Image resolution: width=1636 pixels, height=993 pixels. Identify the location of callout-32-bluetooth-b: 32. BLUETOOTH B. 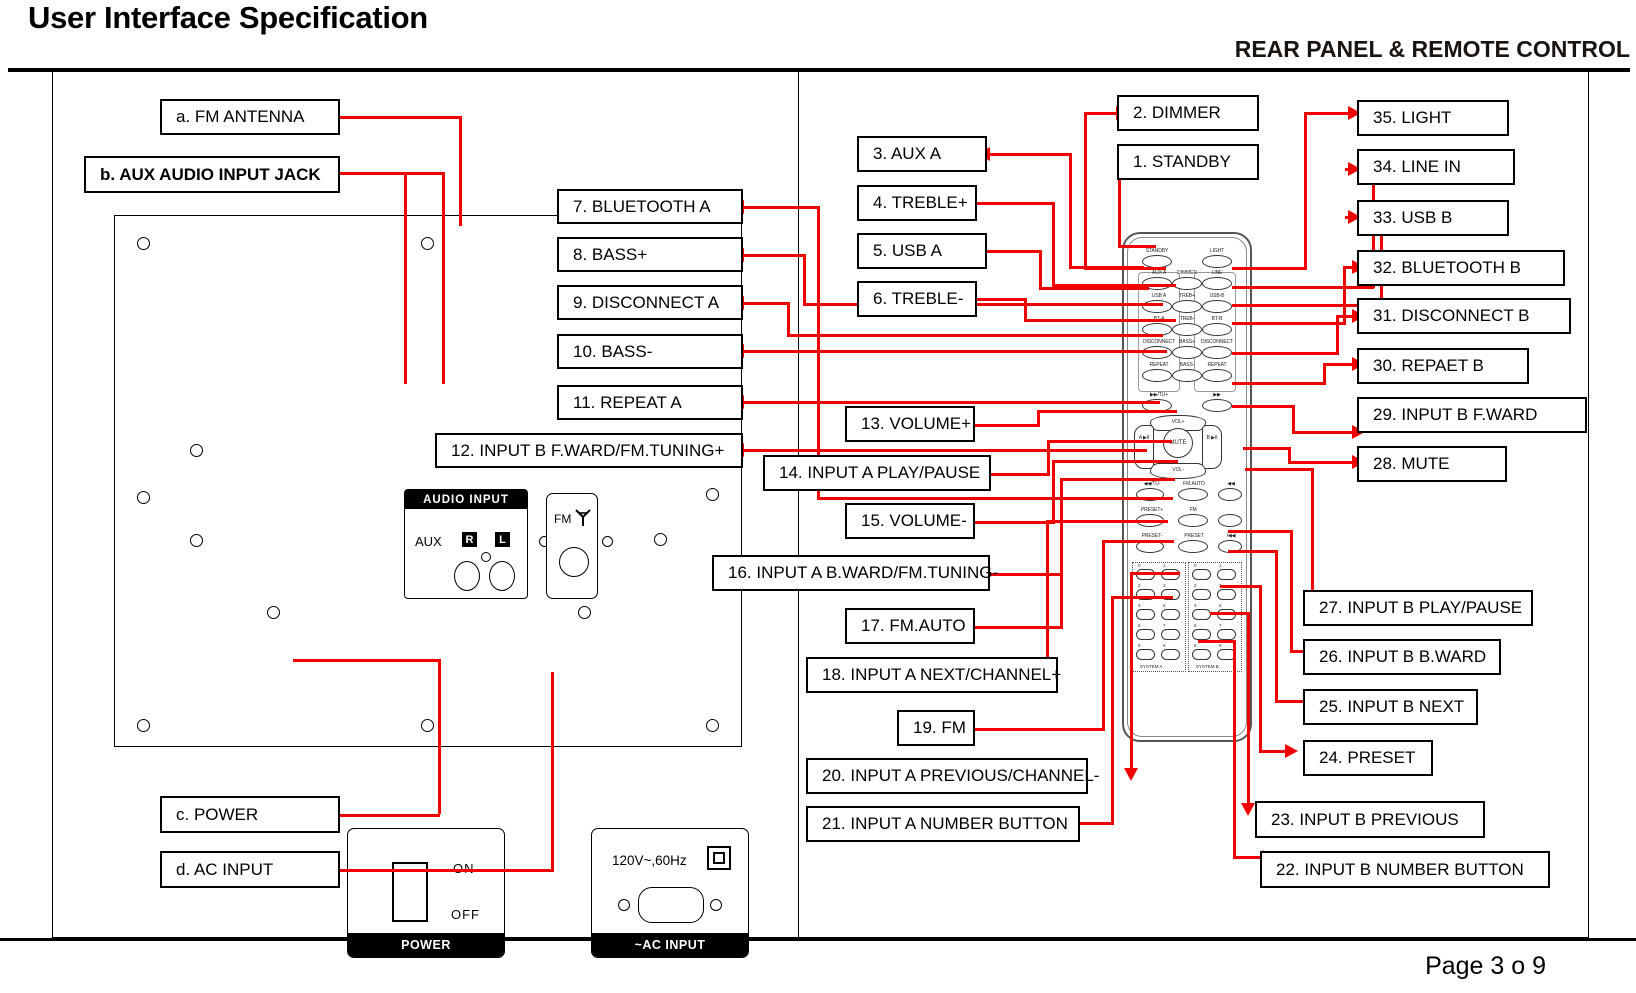
(1461, 268).